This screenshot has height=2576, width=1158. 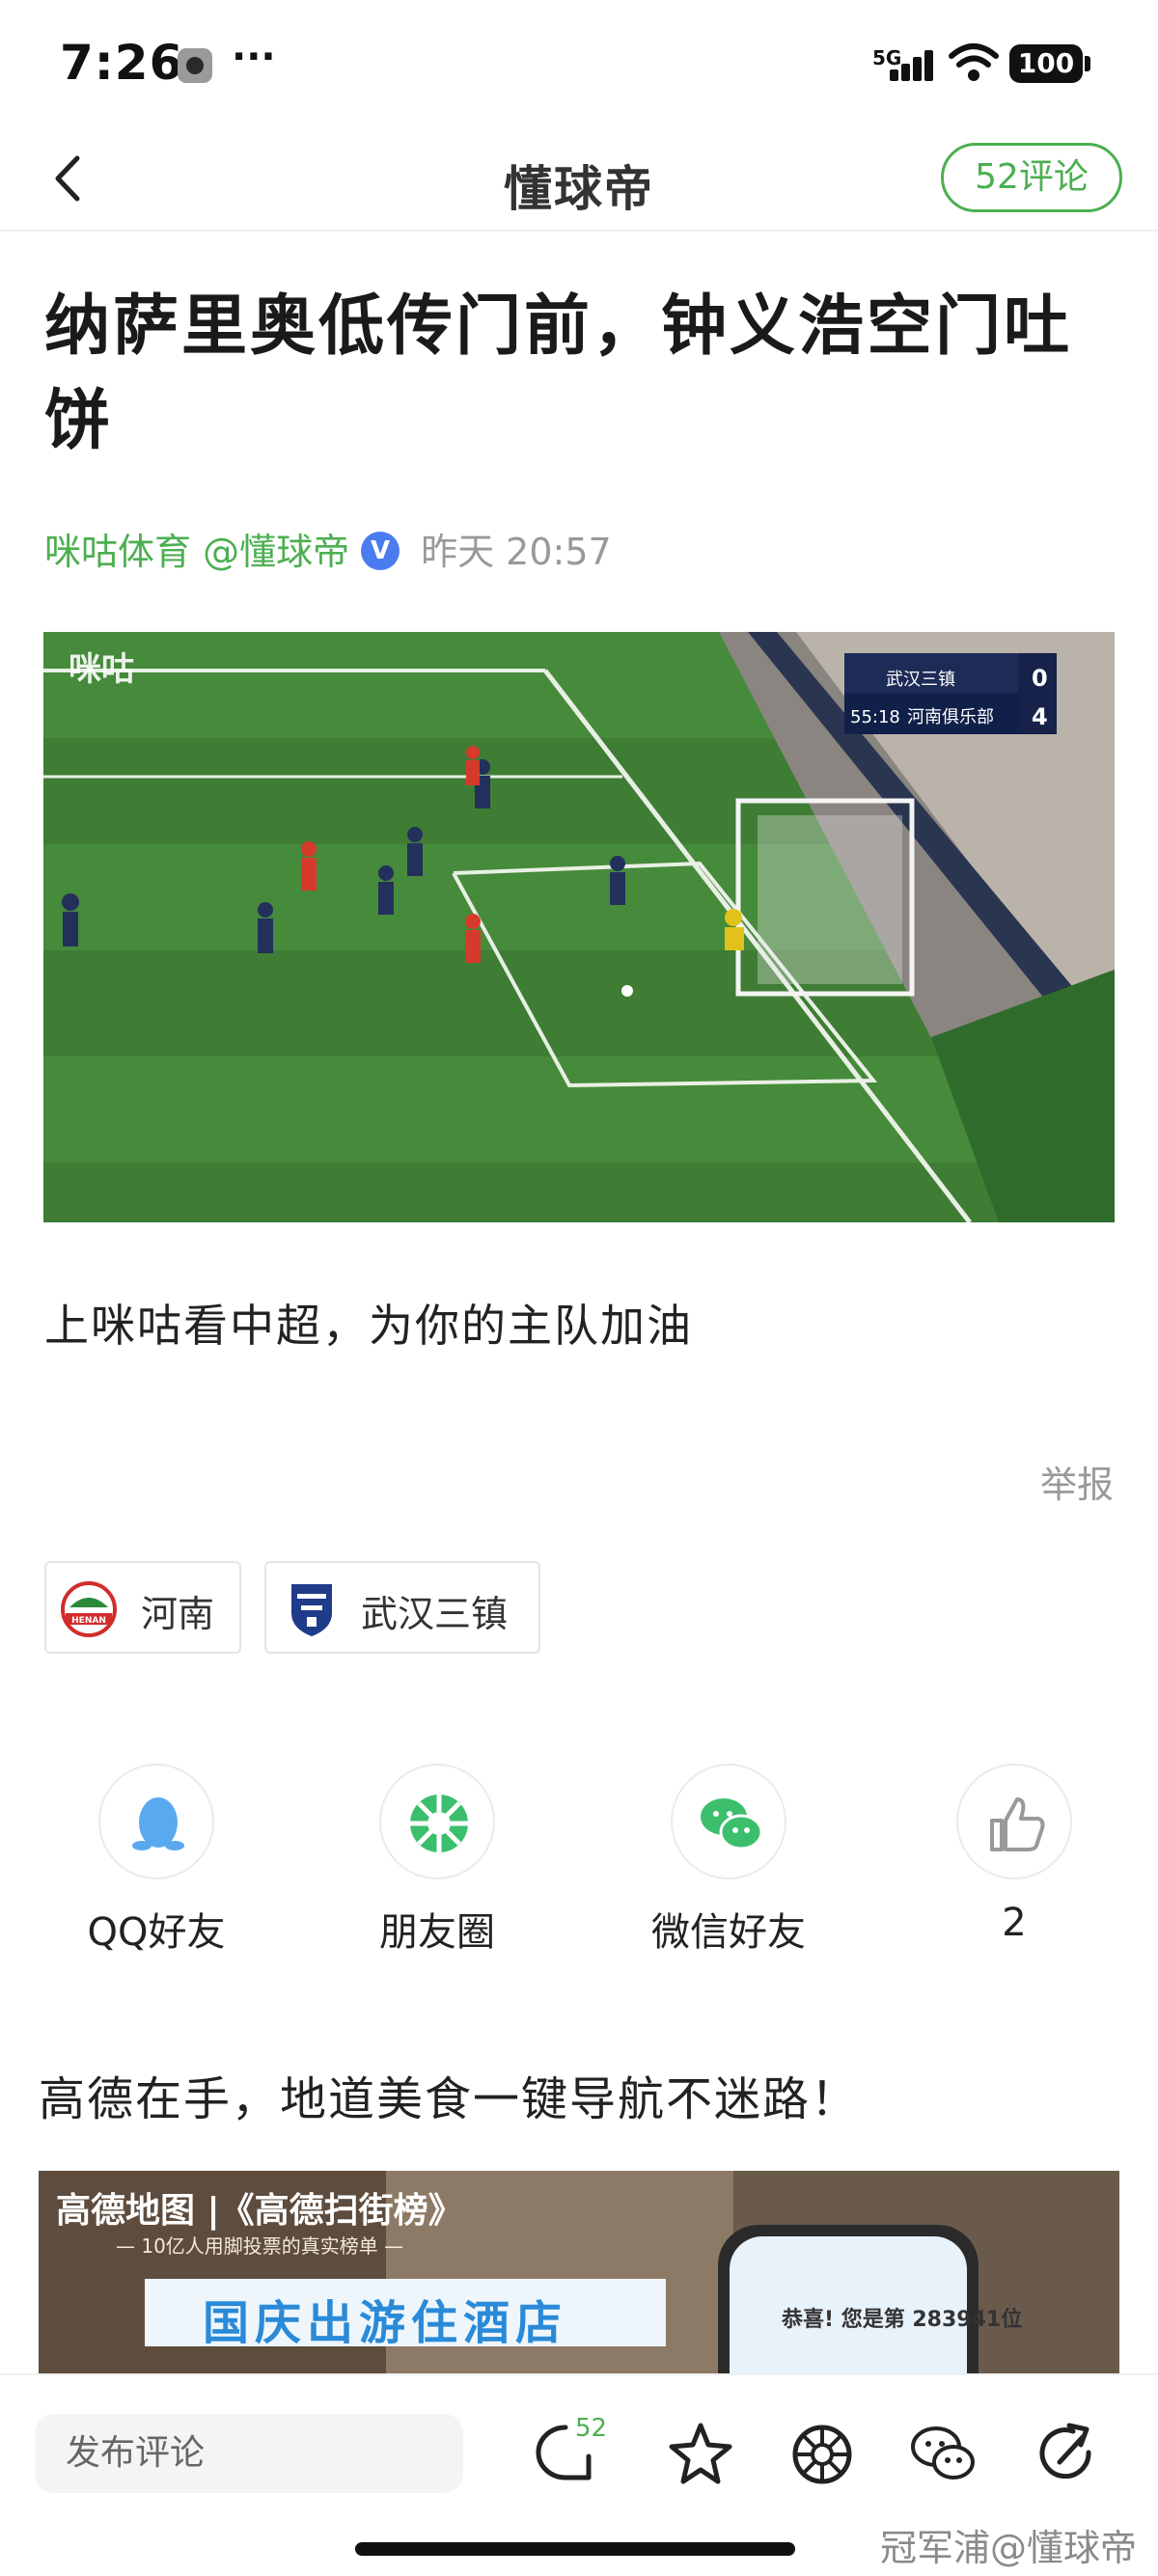 I want to click on ad-headline: 国庆出游住酒店, so click(x=385, y=2323).